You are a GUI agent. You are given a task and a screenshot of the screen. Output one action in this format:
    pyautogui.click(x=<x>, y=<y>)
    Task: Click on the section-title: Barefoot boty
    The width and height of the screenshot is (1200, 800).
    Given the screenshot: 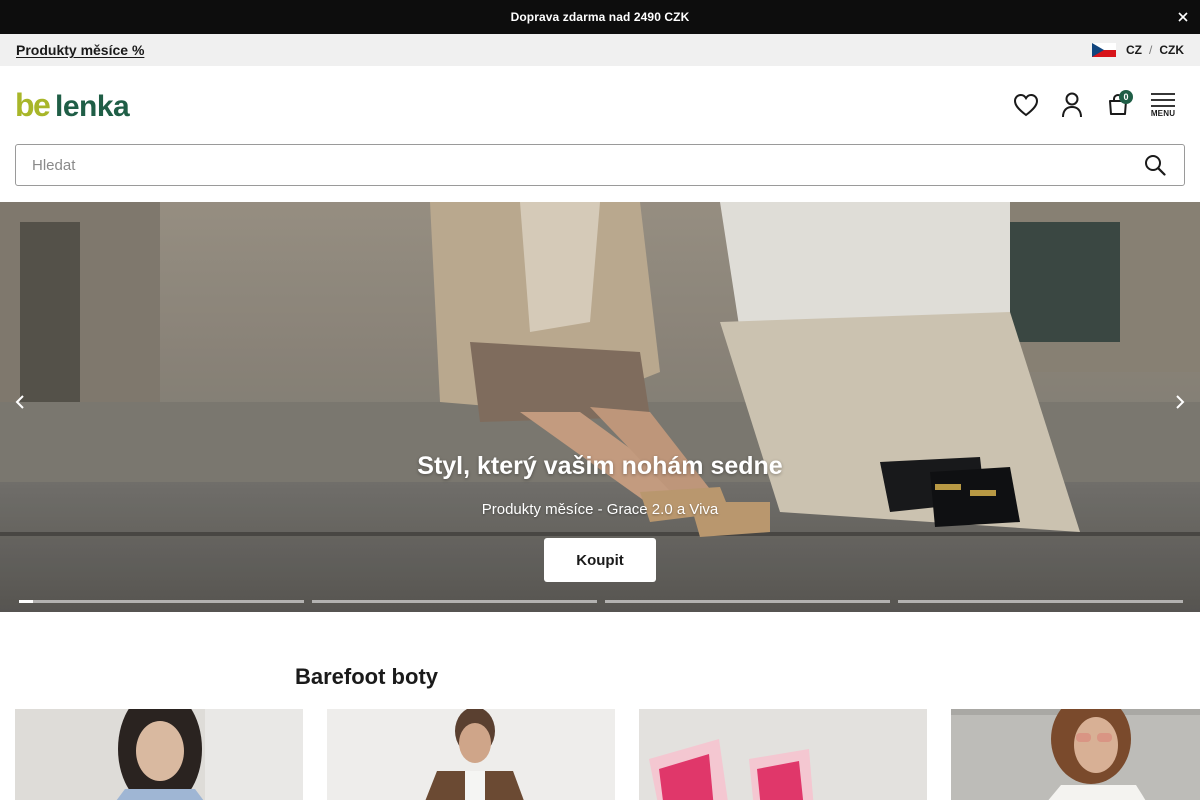 What is the action you would take?
    pyautogui.click(x=366, y=676)
    